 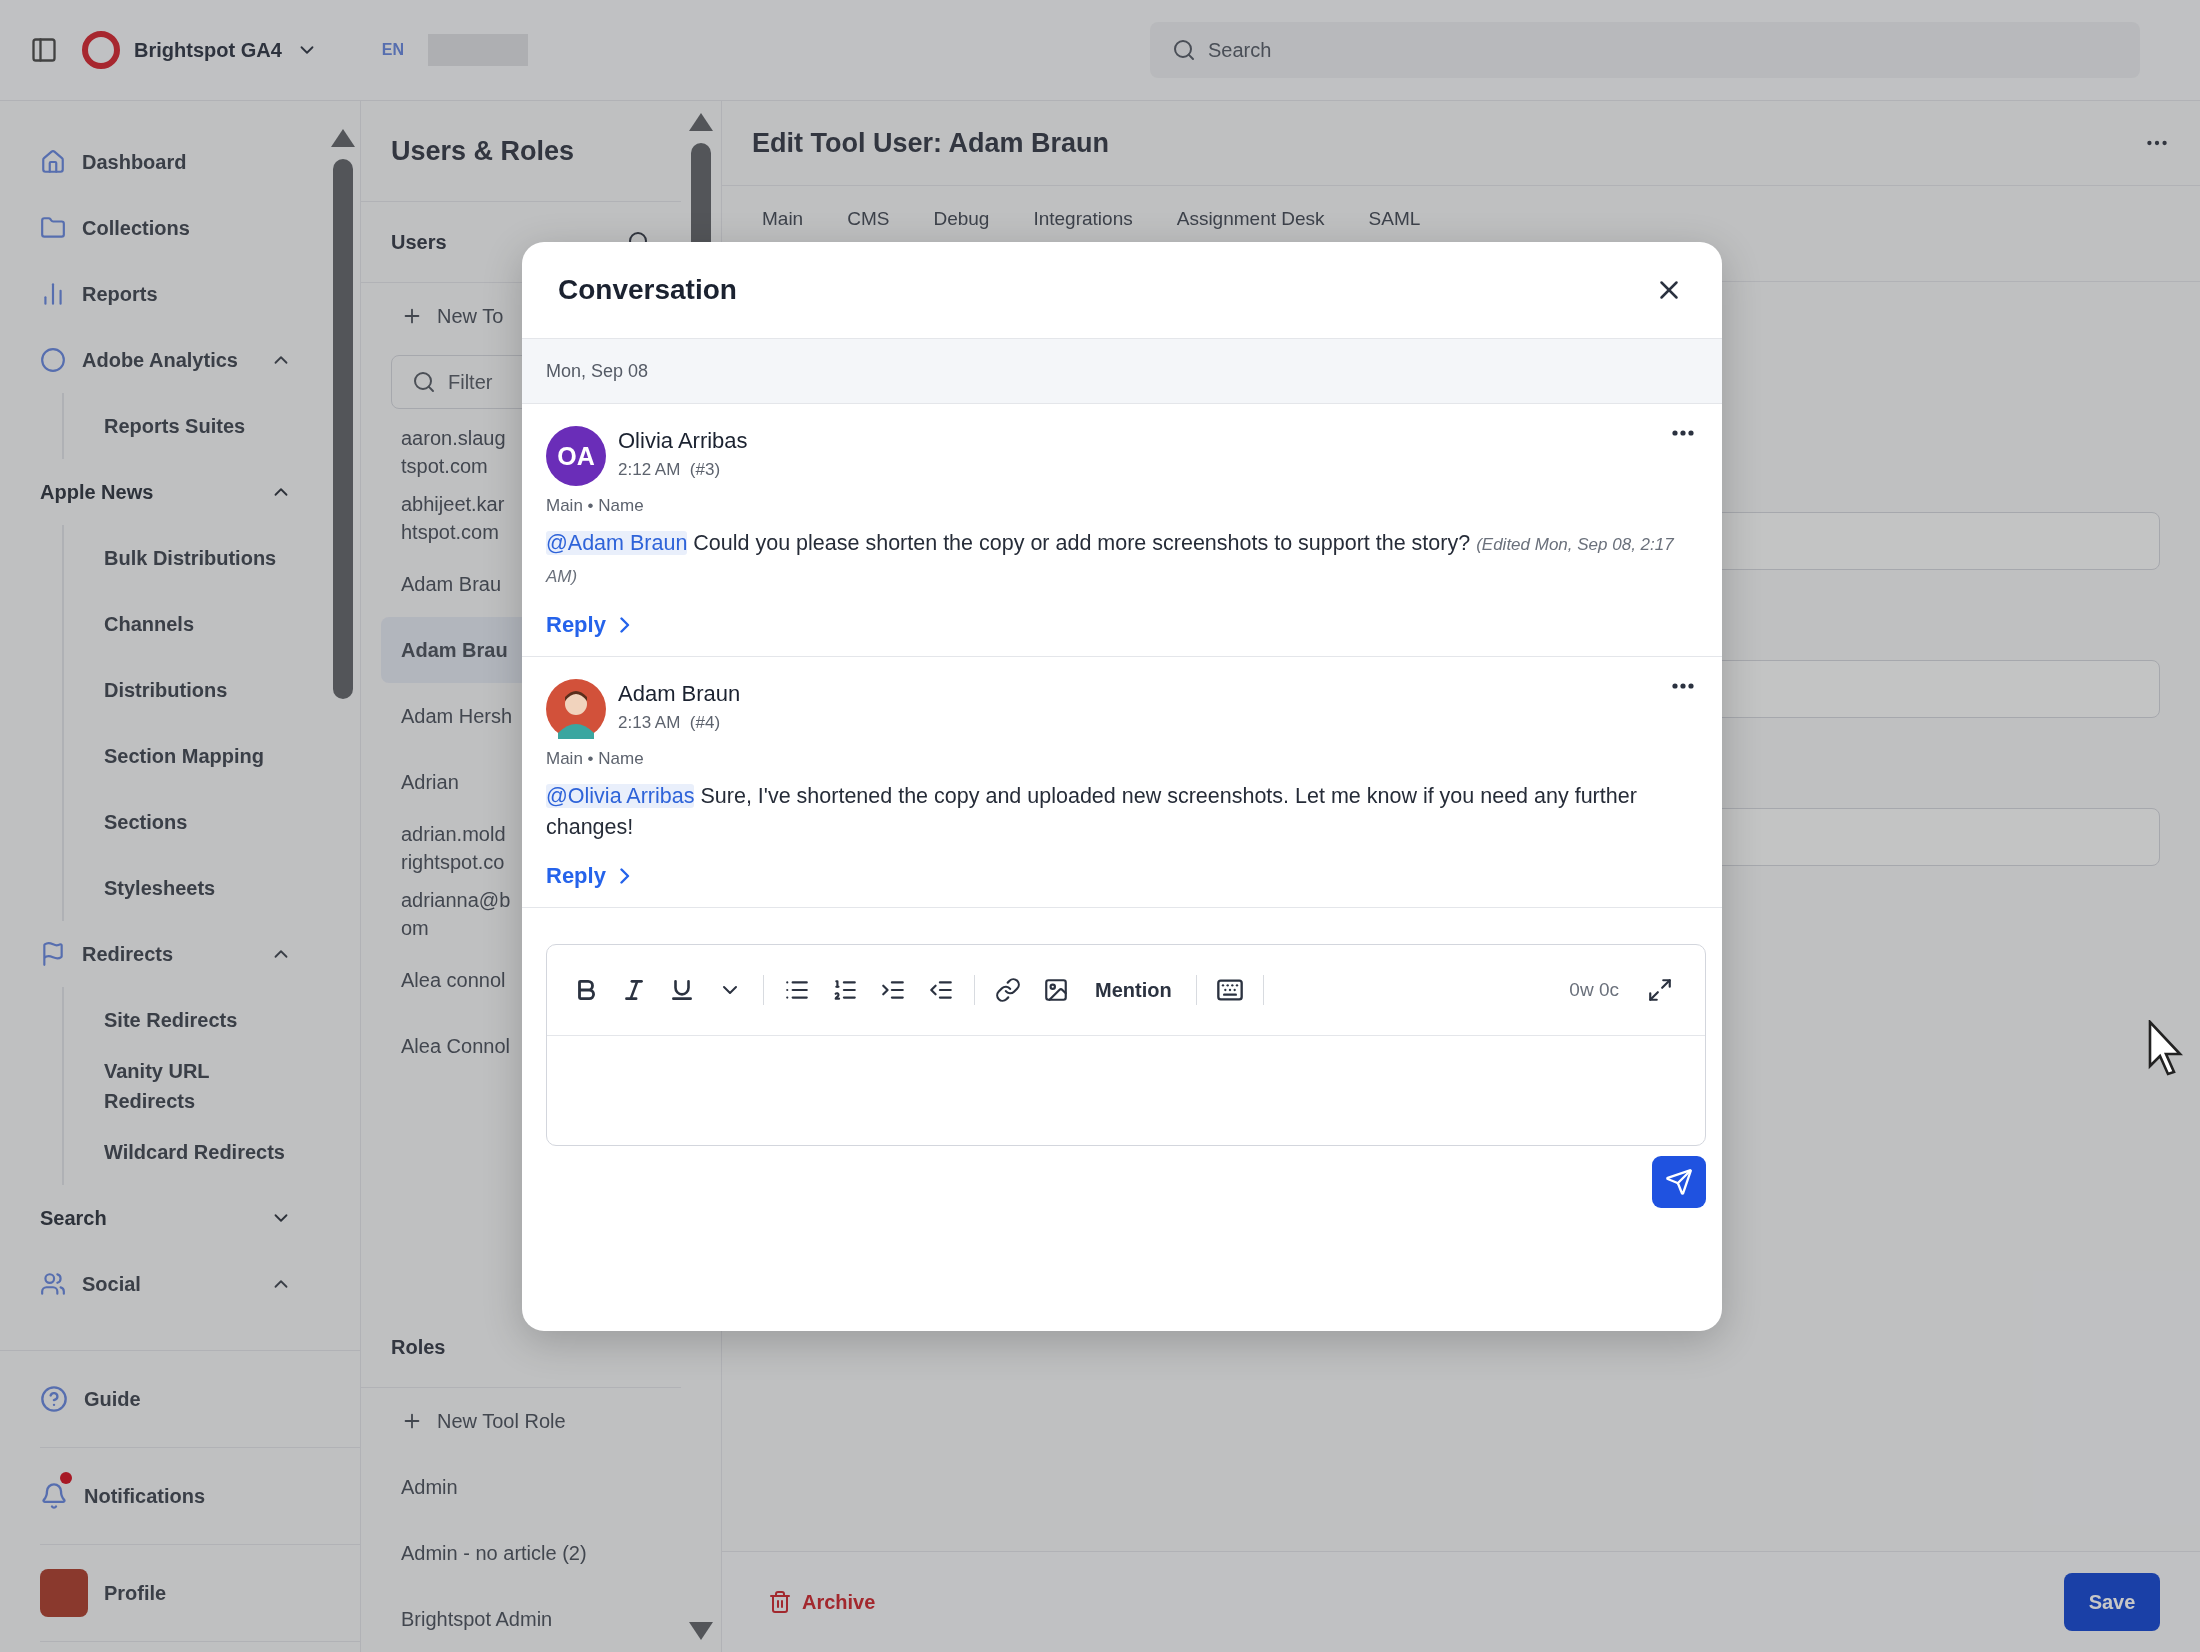 I want to click on author-name: Olivia Arribas, so click(x=683, y=441).